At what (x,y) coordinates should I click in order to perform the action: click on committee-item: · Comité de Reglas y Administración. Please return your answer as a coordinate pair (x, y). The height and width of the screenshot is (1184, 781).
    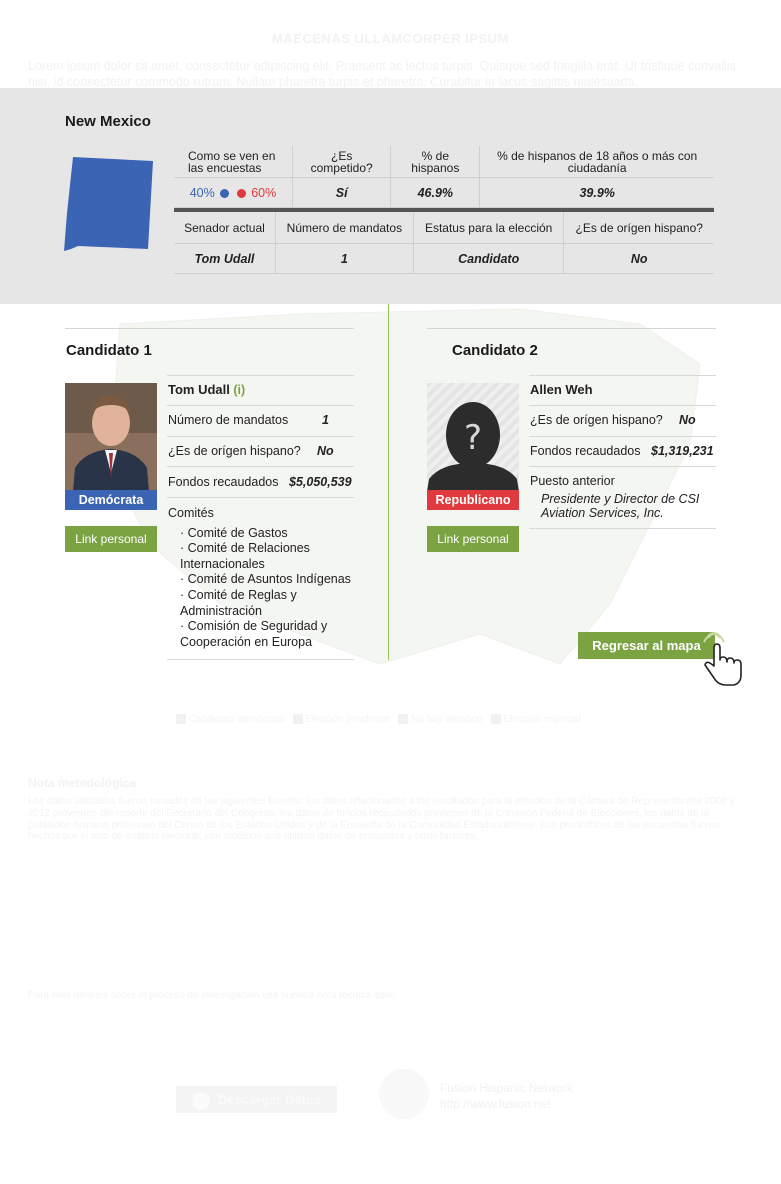
    Looking at the image, I should click on (238, 603).